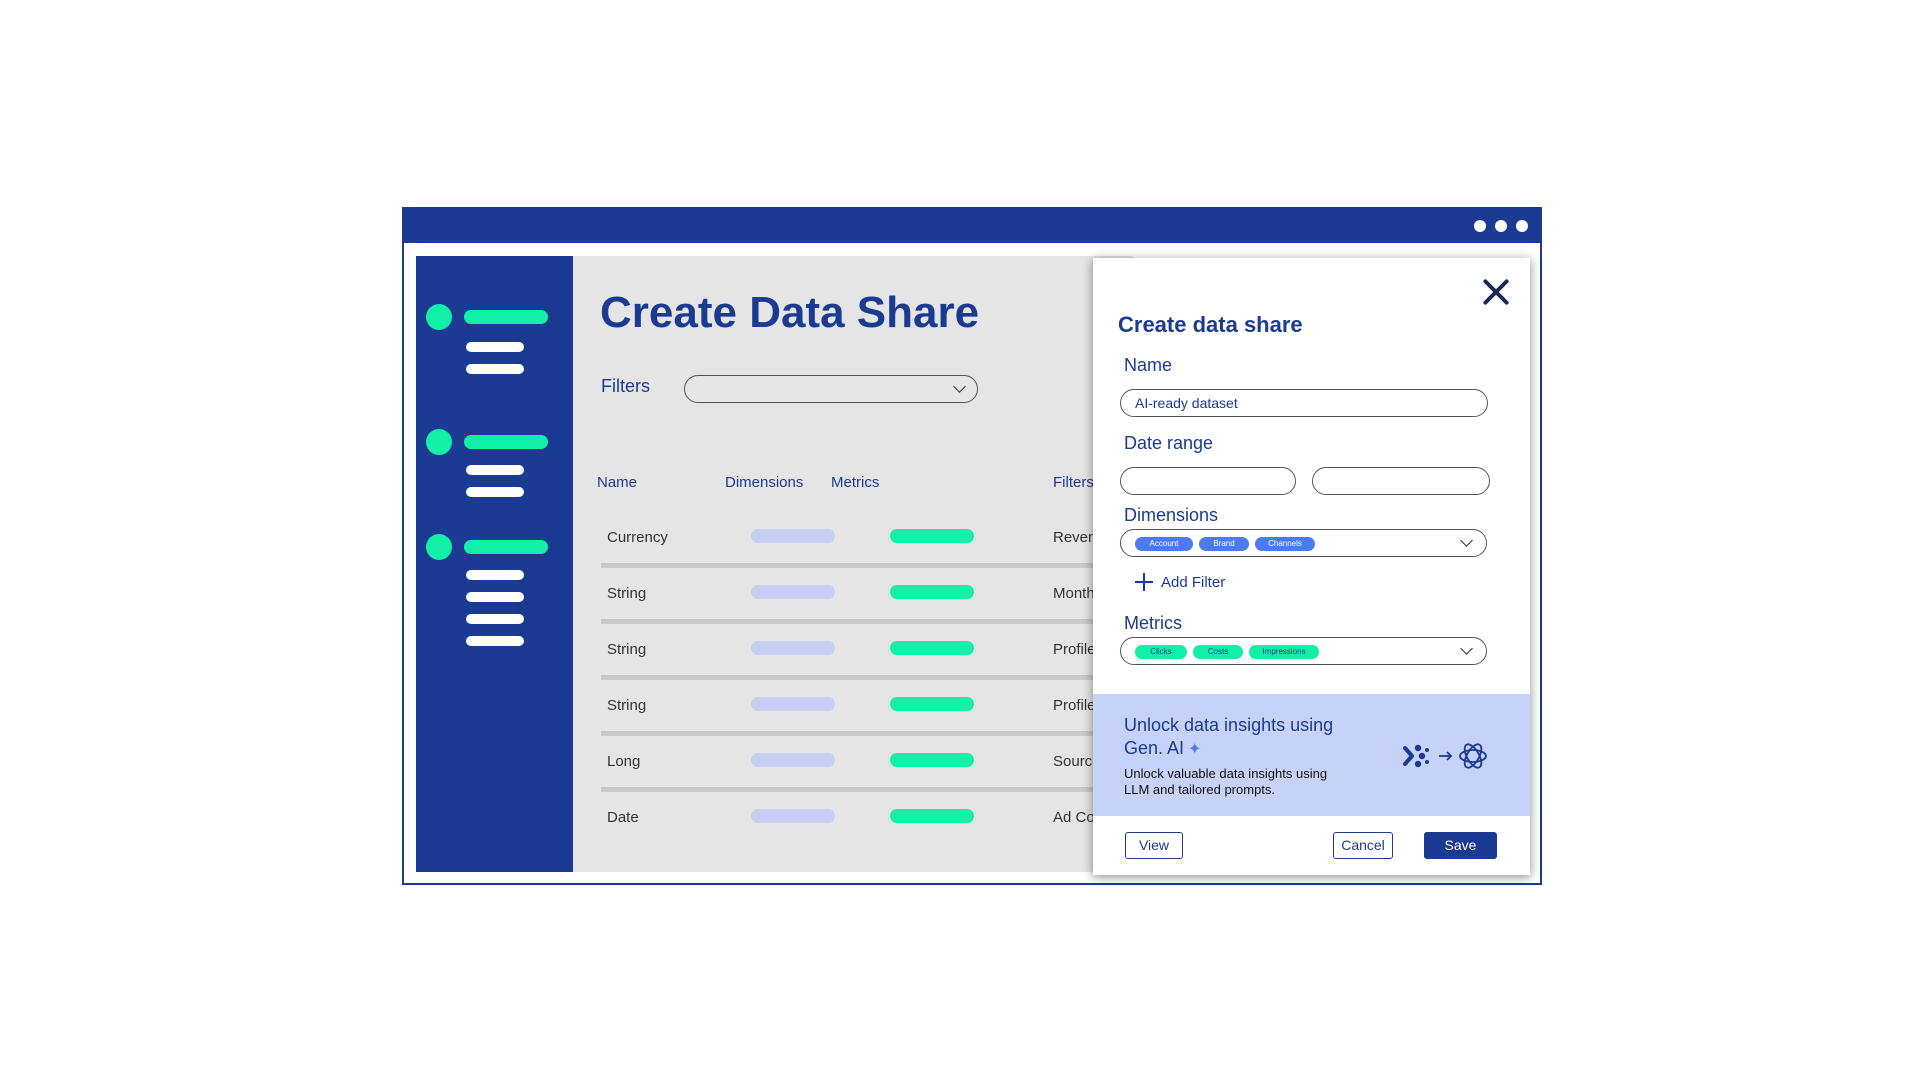  I want to click on dimensions-select: Account Brand Channels, so click(1303, 543).